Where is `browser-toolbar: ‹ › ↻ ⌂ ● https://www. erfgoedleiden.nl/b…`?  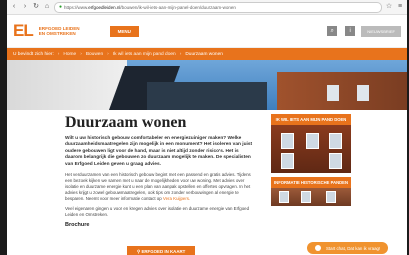
browser-toolbar: ‹ › ↻ ⌂ ● https://www. erfgoedleiden.nl/b… is located at coordinates (207, 7).